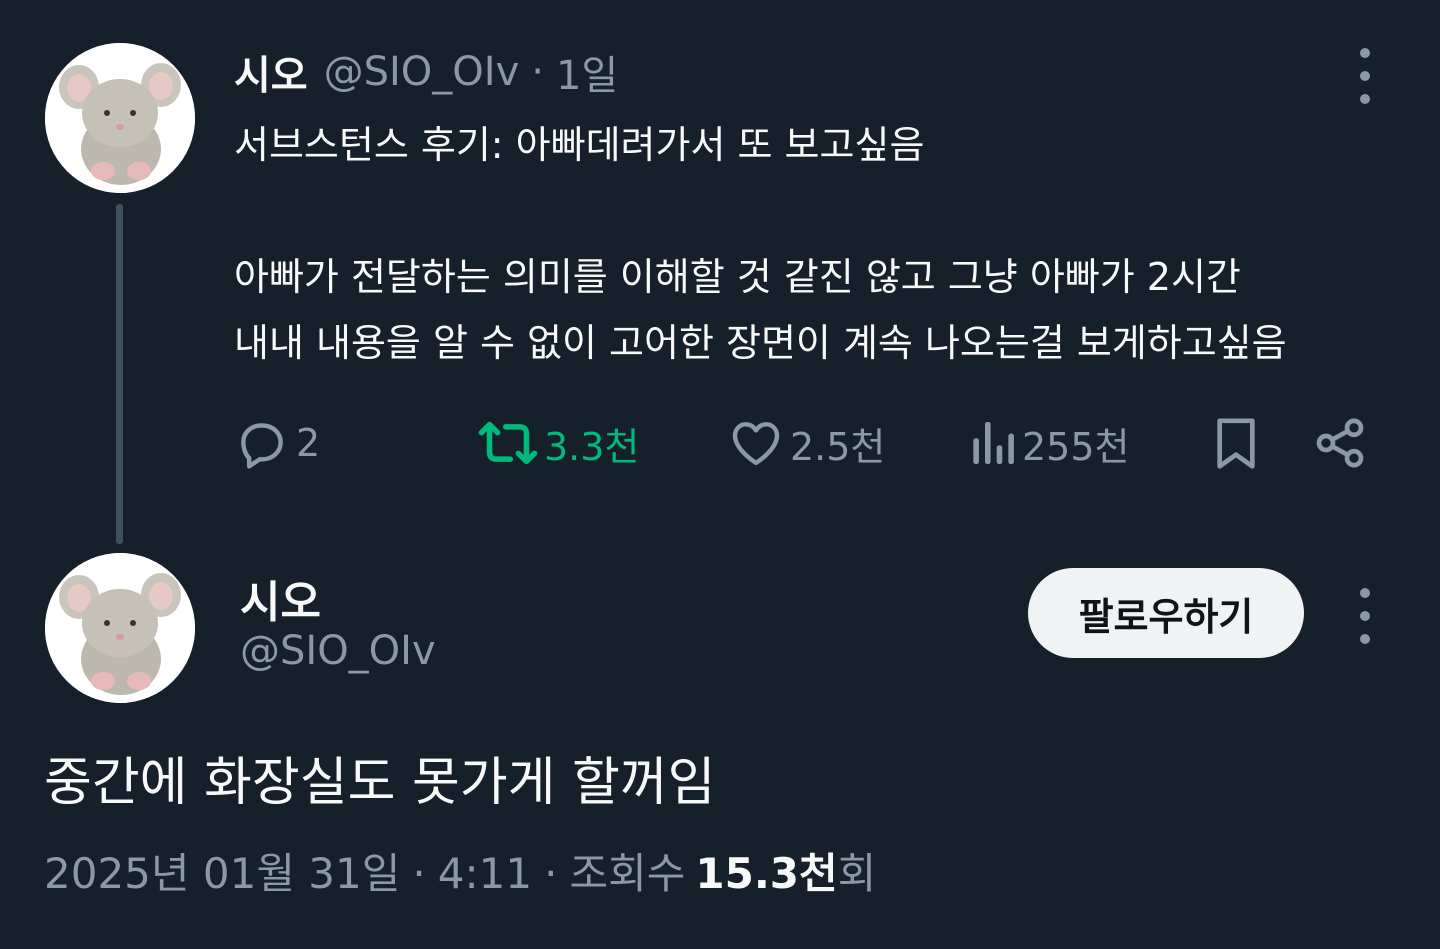  What do you see at coordinates (422, 72) in the screenshot?
I see `parent-handle: @SIO_OIv` at bounding box center [422, 72].